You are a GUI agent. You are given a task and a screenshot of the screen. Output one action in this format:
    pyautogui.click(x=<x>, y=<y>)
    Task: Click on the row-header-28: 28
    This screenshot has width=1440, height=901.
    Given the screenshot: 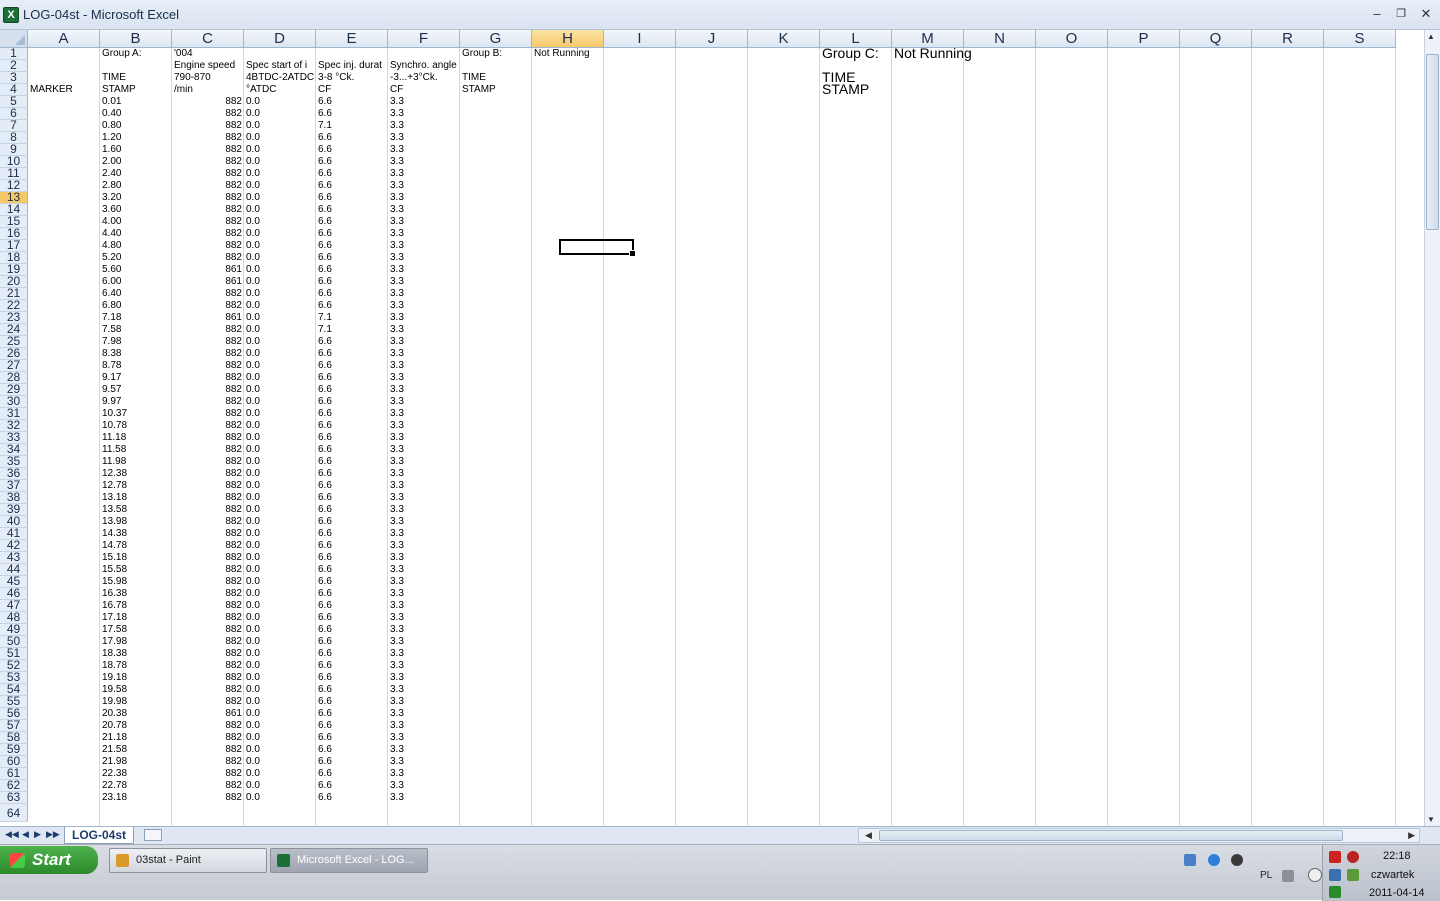 What is the action you would take?
    pyautogui.click(x=14, y=378)
    